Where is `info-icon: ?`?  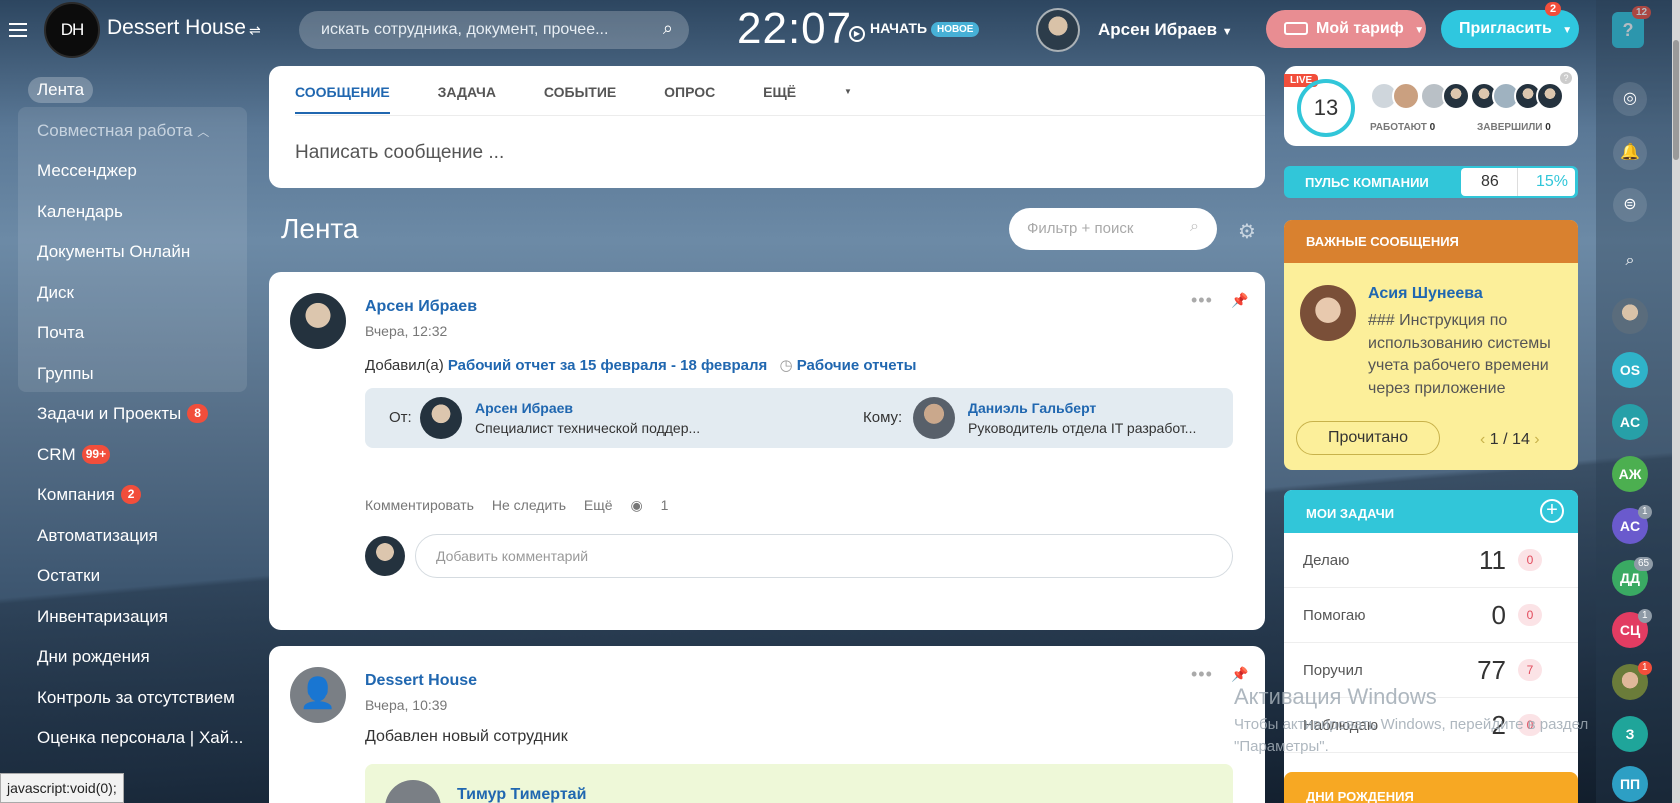 info-icon: ? is located at coordinates (1566, 78).